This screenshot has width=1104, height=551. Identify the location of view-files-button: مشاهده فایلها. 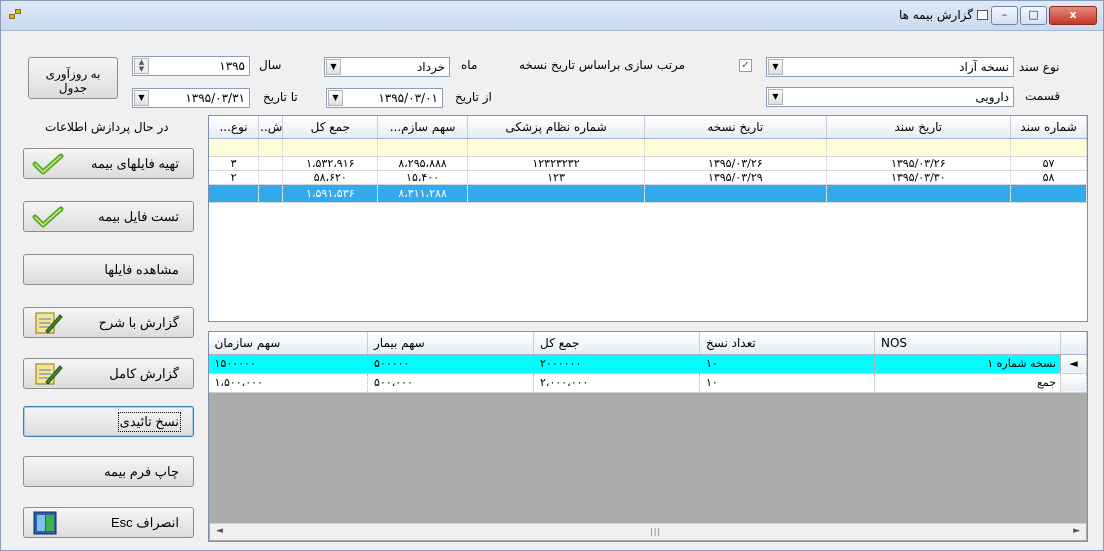
(108, 269).